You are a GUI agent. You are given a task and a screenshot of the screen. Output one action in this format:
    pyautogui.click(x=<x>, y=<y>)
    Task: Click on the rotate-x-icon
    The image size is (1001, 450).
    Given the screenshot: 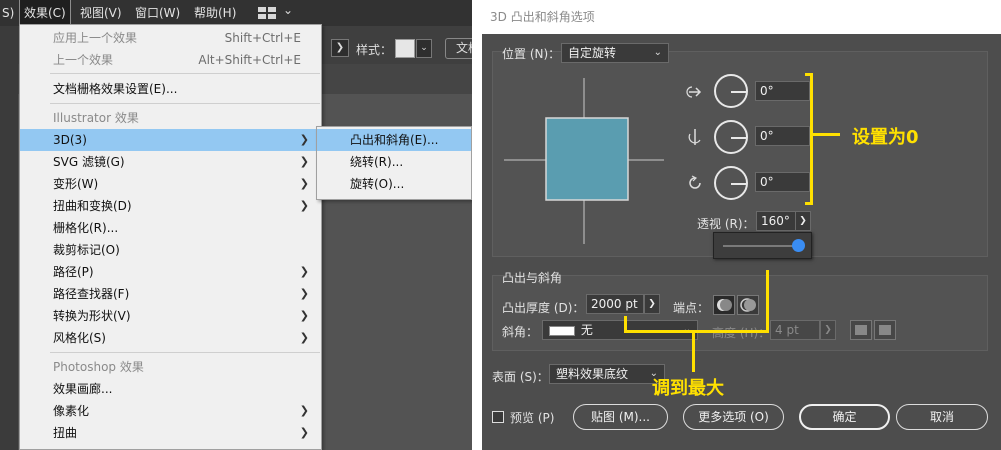 What is the action you would take?
    pyautogui.click(x=695, y=92)
    